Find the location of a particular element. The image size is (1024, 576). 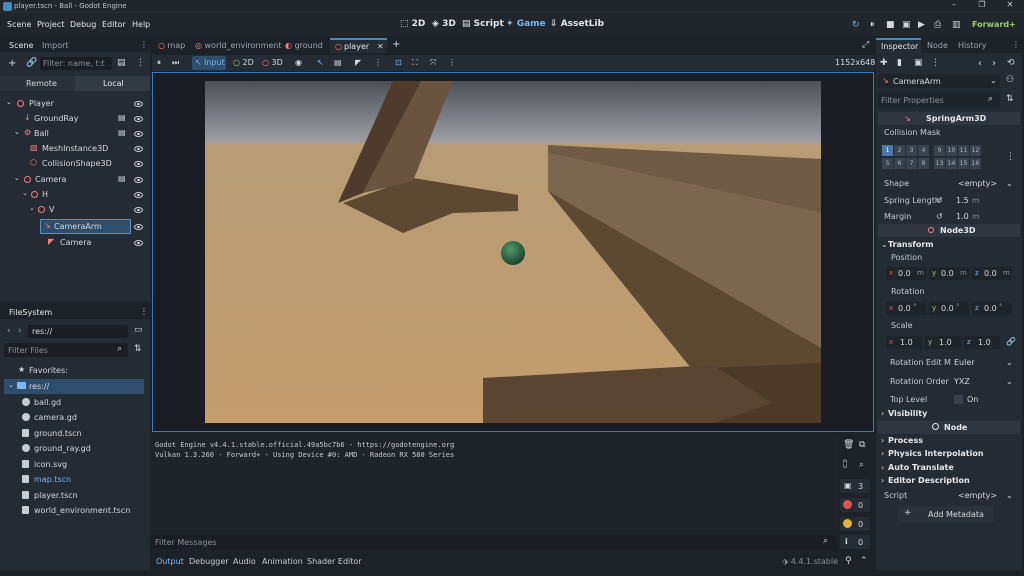

layer-menu-icon: ⋮ is located at coordinates (1010, 157).